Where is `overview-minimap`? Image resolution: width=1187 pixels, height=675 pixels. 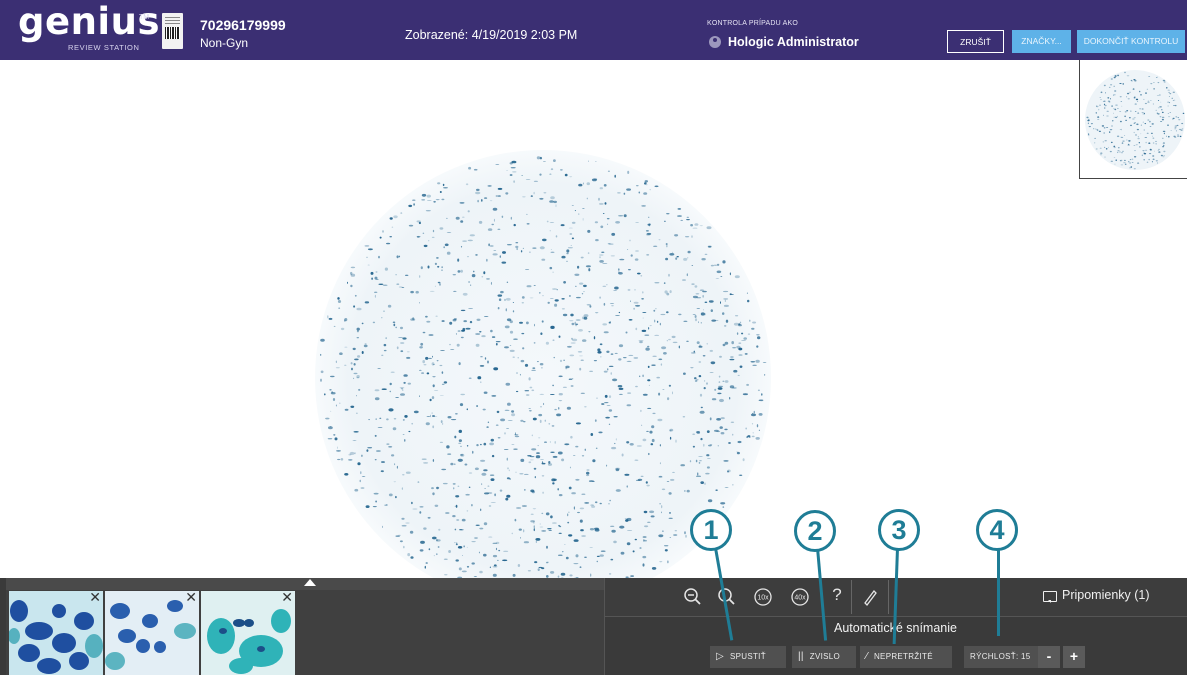 overview-minimap is located at coordinates (1133, 119).